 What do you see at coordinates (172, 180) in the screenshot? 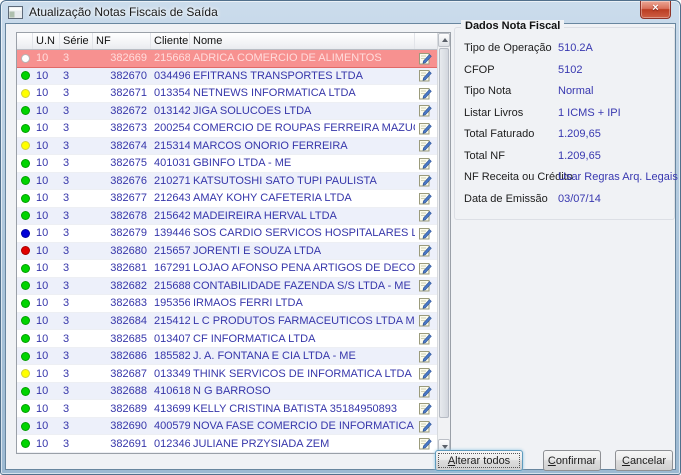
I see `cell-cliente: 210271` at bounding box center [172, 180].